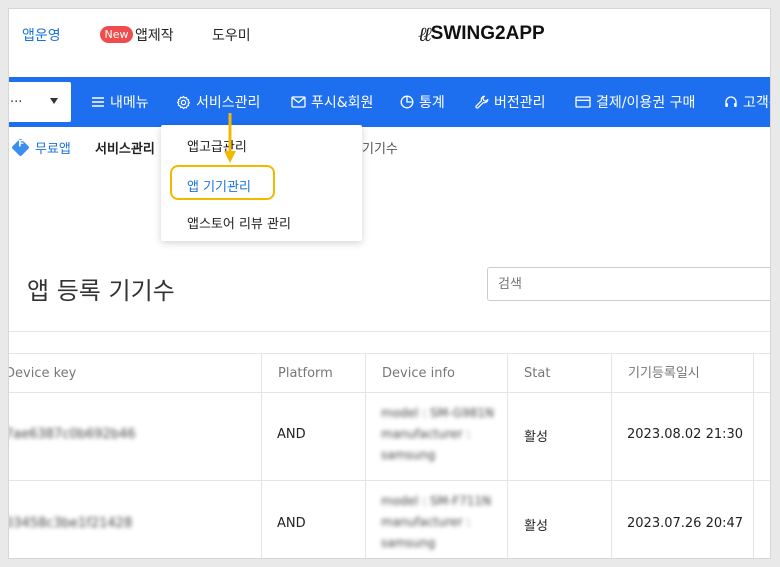 This screenshot has width=780, height=567. I want to click on service-management-dropdown: 앱고급관리 앱 기기관리 앱스토어 리뷰 관리, so click(261, 183).